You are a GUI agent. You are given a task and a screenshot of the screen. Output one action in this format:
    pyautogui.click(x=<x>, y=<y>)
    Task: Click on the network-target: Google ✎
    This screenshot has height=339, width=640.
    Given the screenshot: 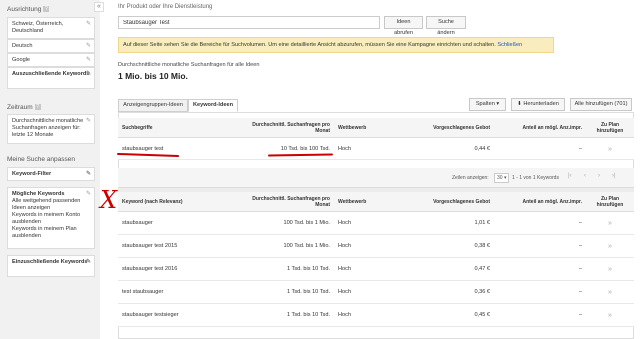 What is the action you would take?
    pyautogui.click(x=51, y=60)
    